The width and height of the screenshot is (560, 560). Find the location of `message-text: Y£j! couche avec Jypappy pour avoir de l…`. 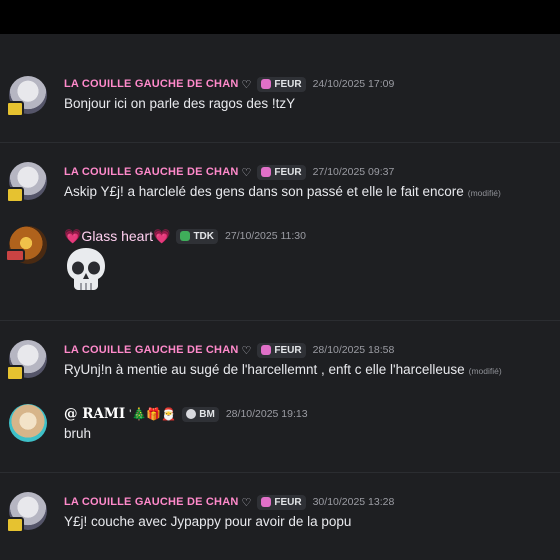

message-text: Y£j! couche avec Jypappy pour avoir de l… is located at coordinates (208, 521).